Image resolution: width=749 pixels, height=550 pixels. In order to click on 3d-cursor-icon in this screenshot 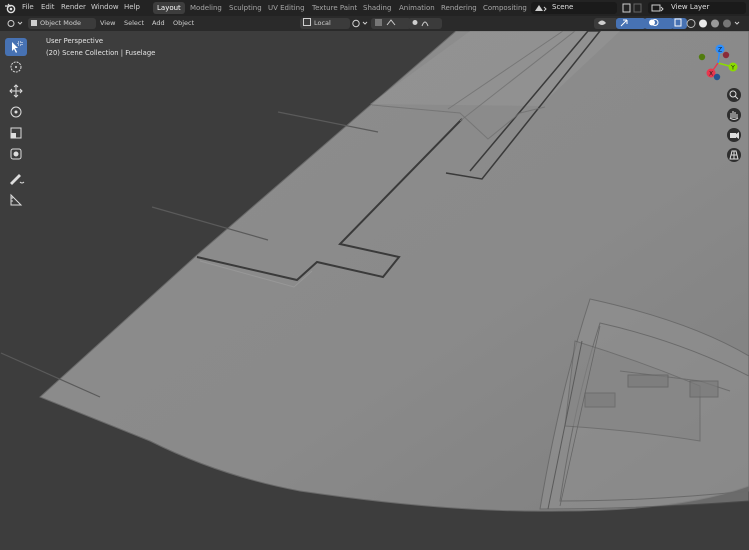, I will do `click(16, 67)`.